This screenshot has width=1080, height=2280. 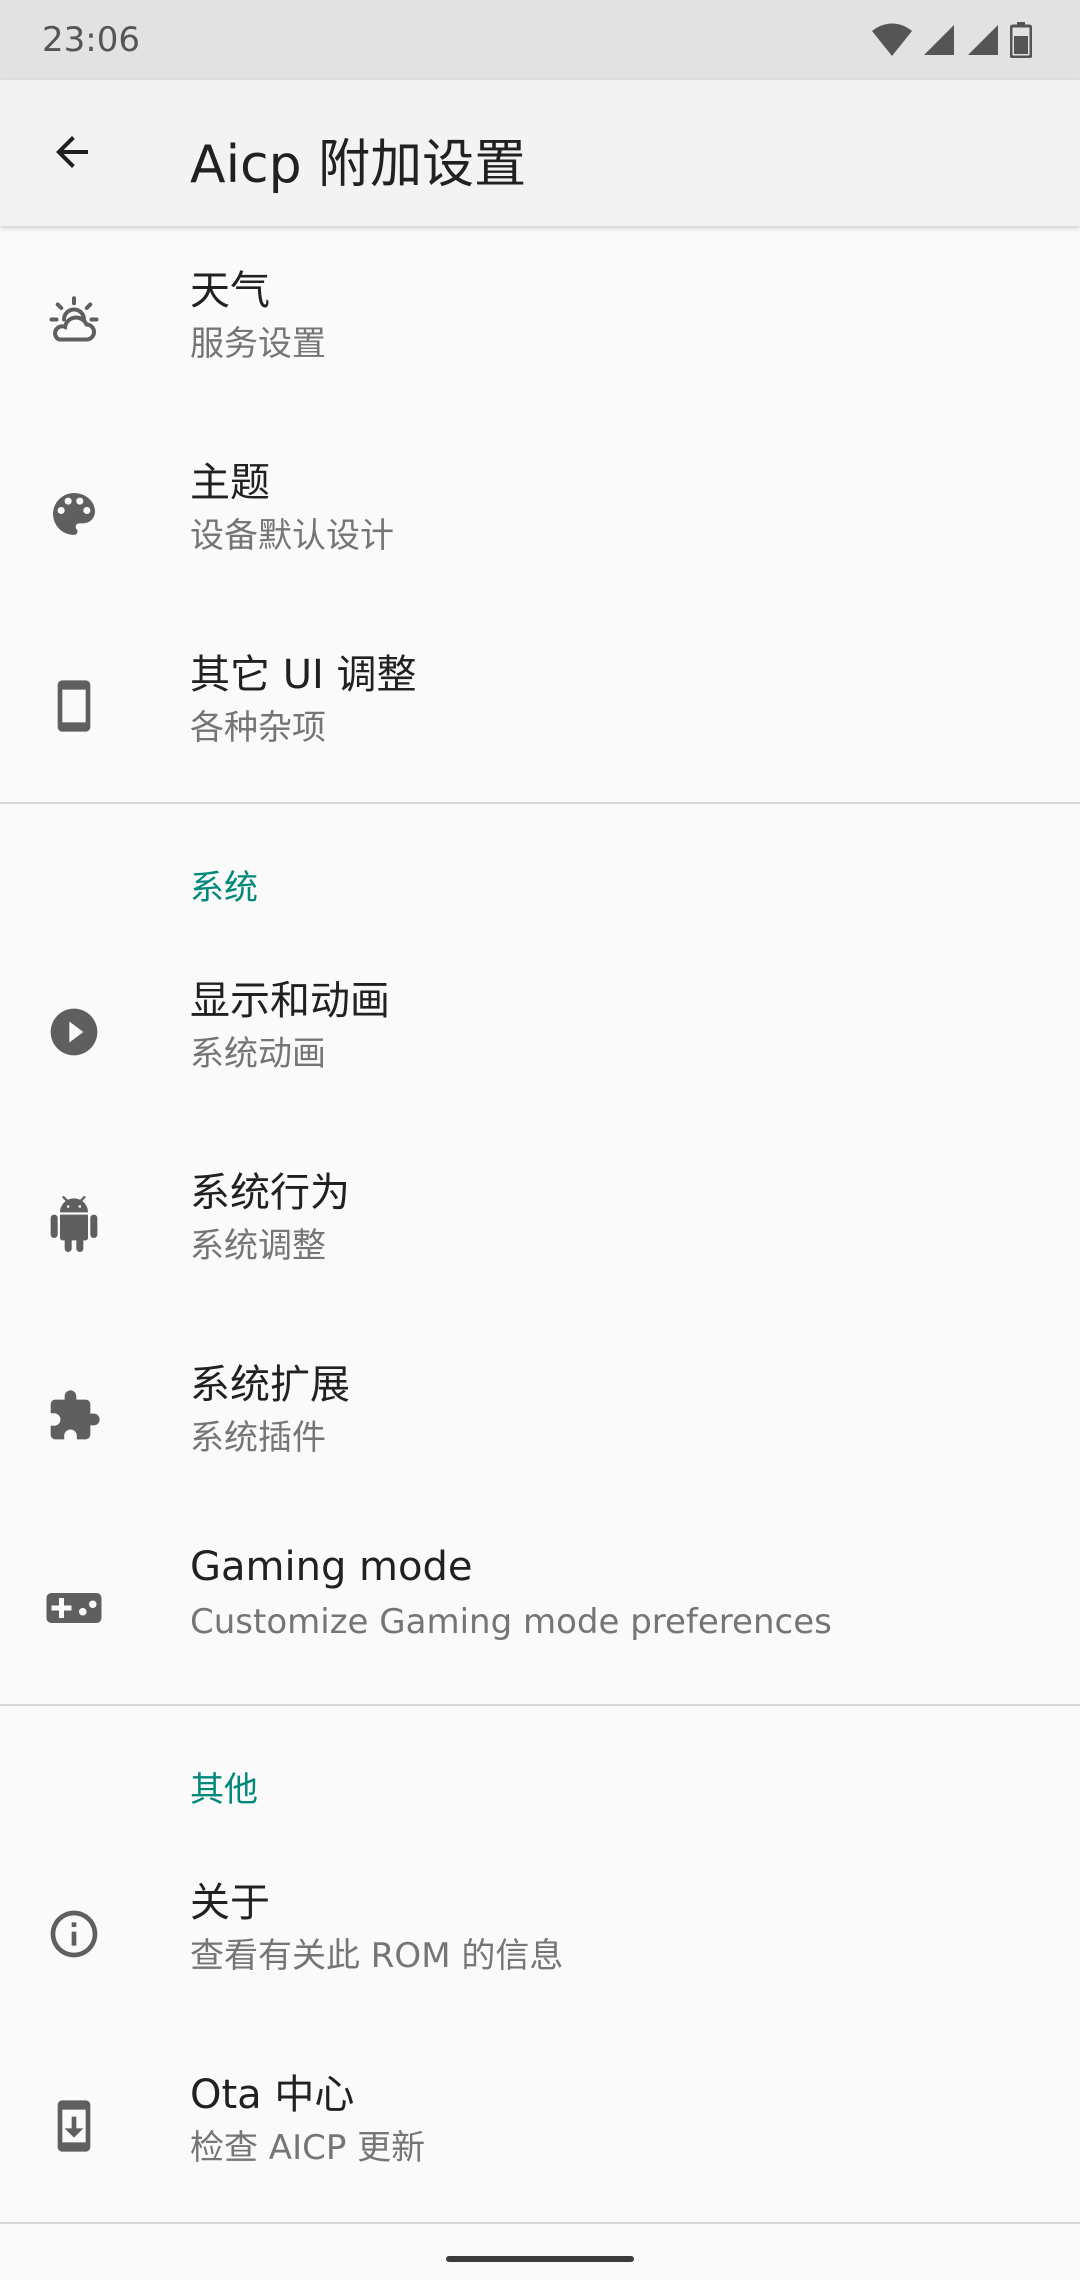 What do you see at coordinates (540, 706) in the screenshot?
I see `pref-item-ui-tweaks: 其它 UI 调整 各种杂项` at bounding box center [540, 706].